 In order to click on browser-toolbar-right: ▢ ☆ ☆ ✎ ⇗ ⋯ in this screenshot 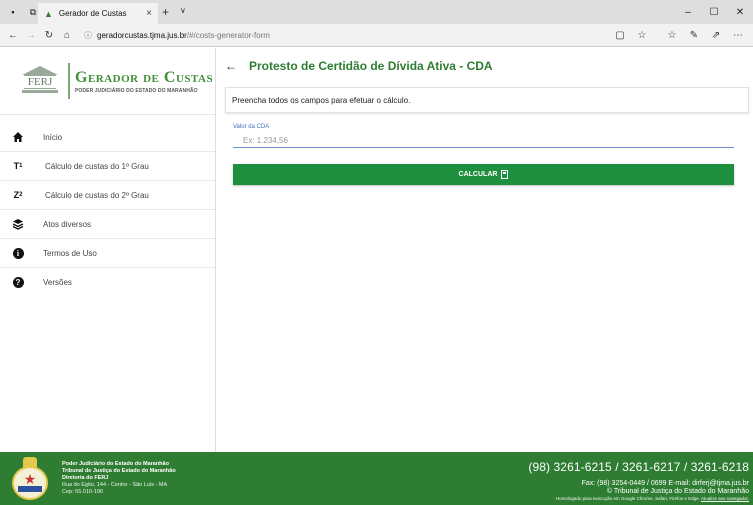, I will do `click(679, 35)`.